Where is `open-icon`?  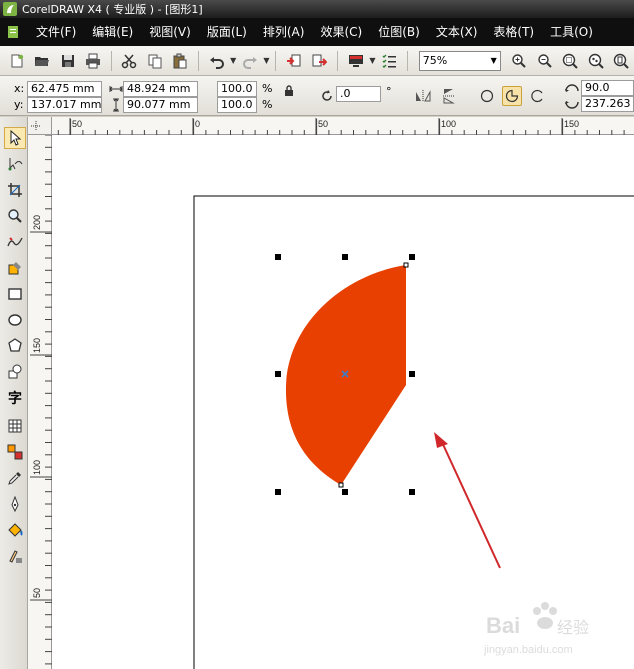
open-icon is located at coordinates (41, 61).